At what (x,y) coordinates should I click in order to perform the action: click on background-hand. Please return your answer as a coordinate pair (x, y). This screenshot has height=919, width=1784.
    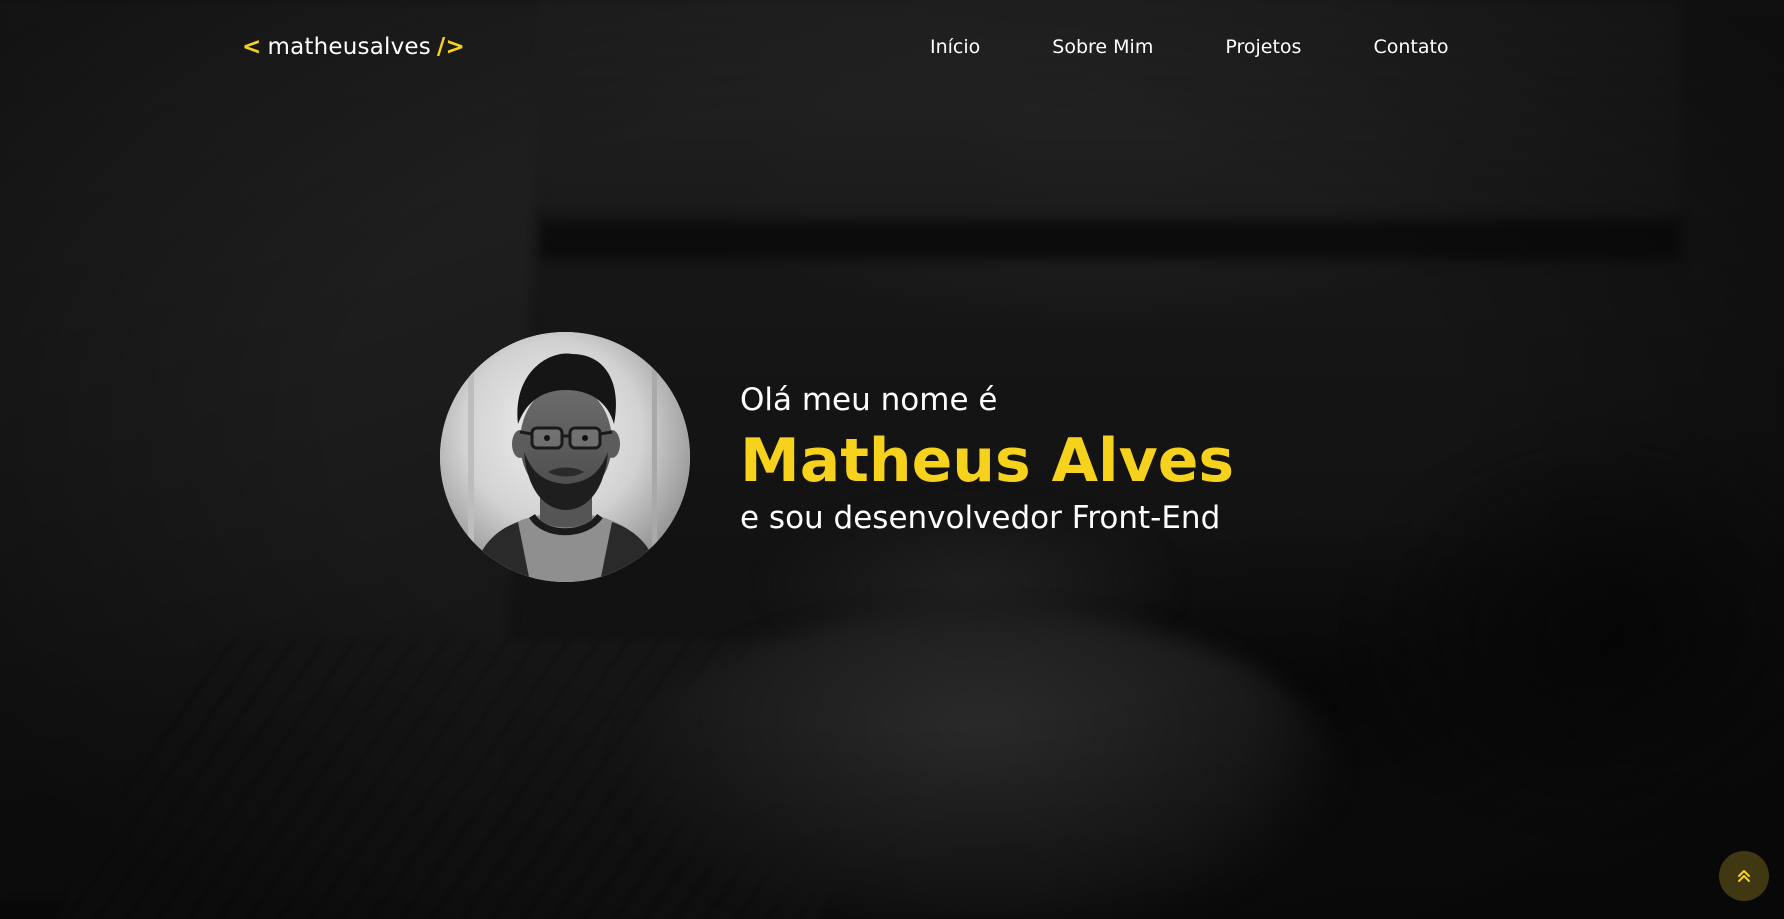
    Looking at the image, I should click on (980, 764).